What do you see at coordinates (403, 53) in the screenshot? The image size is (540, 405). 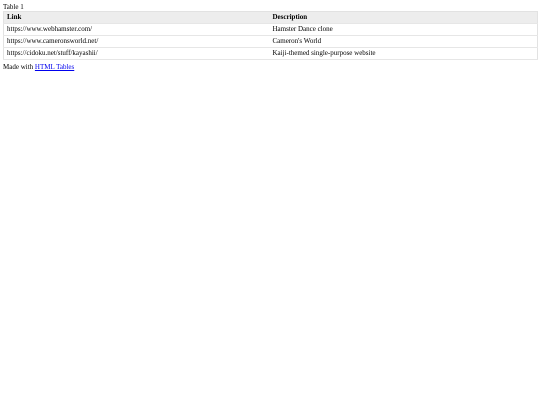 I see `table-cell-description: Kaiji-themed single-purpose website` at bounding box center [403, 53].